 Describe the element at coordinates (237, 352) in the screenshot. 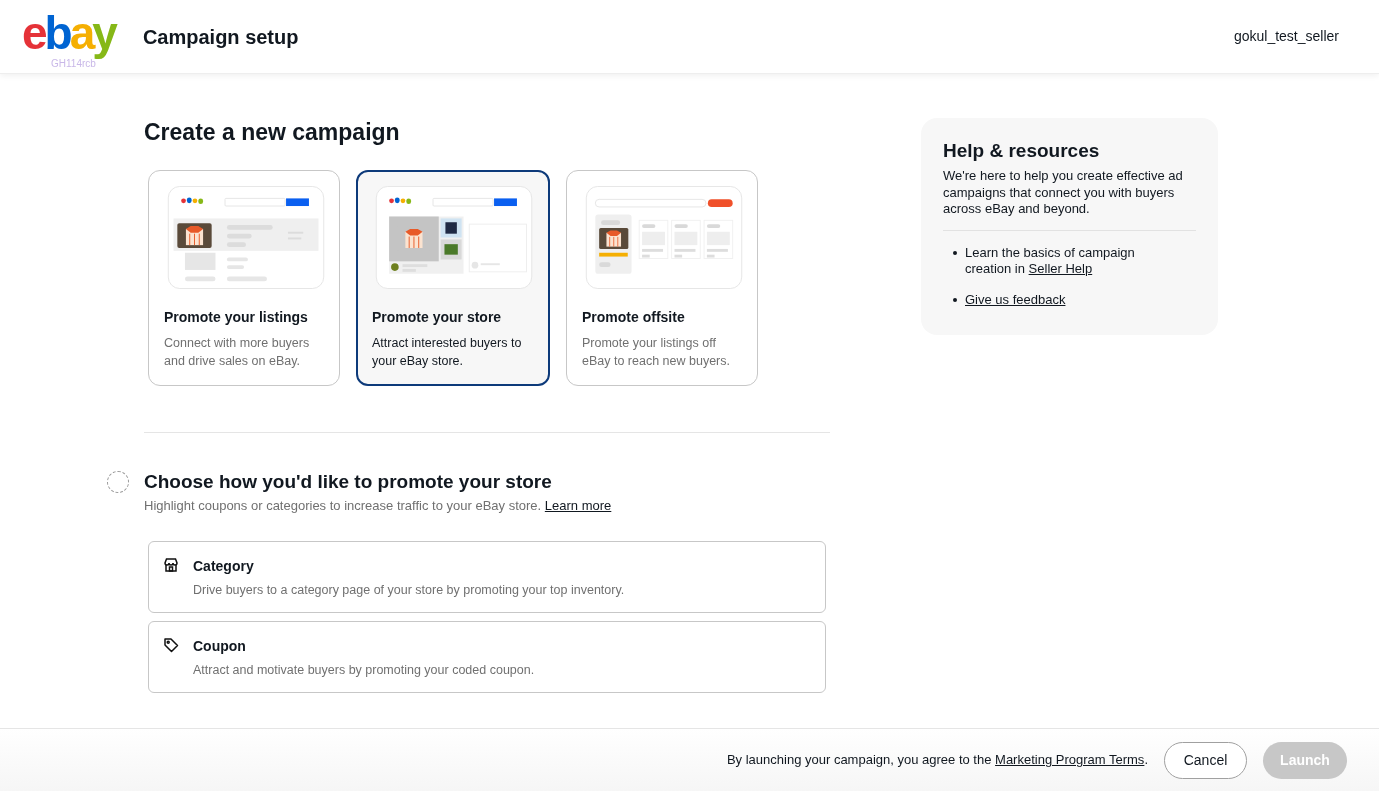

I see `card-description: Connect with more buyers and drive sales on eBay.` at that location.